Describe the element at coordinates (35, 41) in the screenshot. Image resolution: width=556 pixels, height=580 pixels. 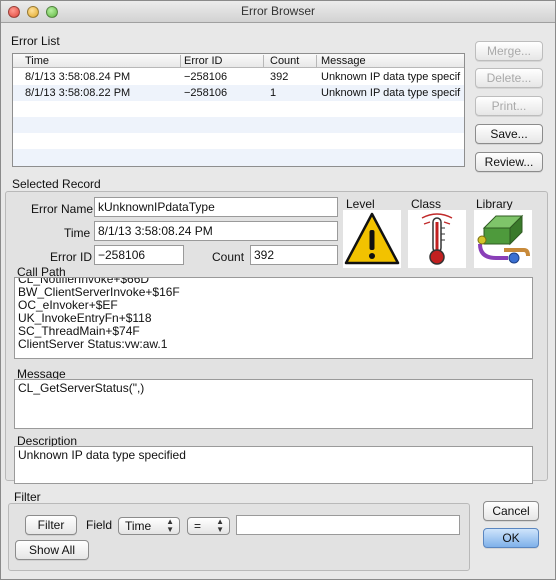
I see `error-list-title: Error List` at that location.